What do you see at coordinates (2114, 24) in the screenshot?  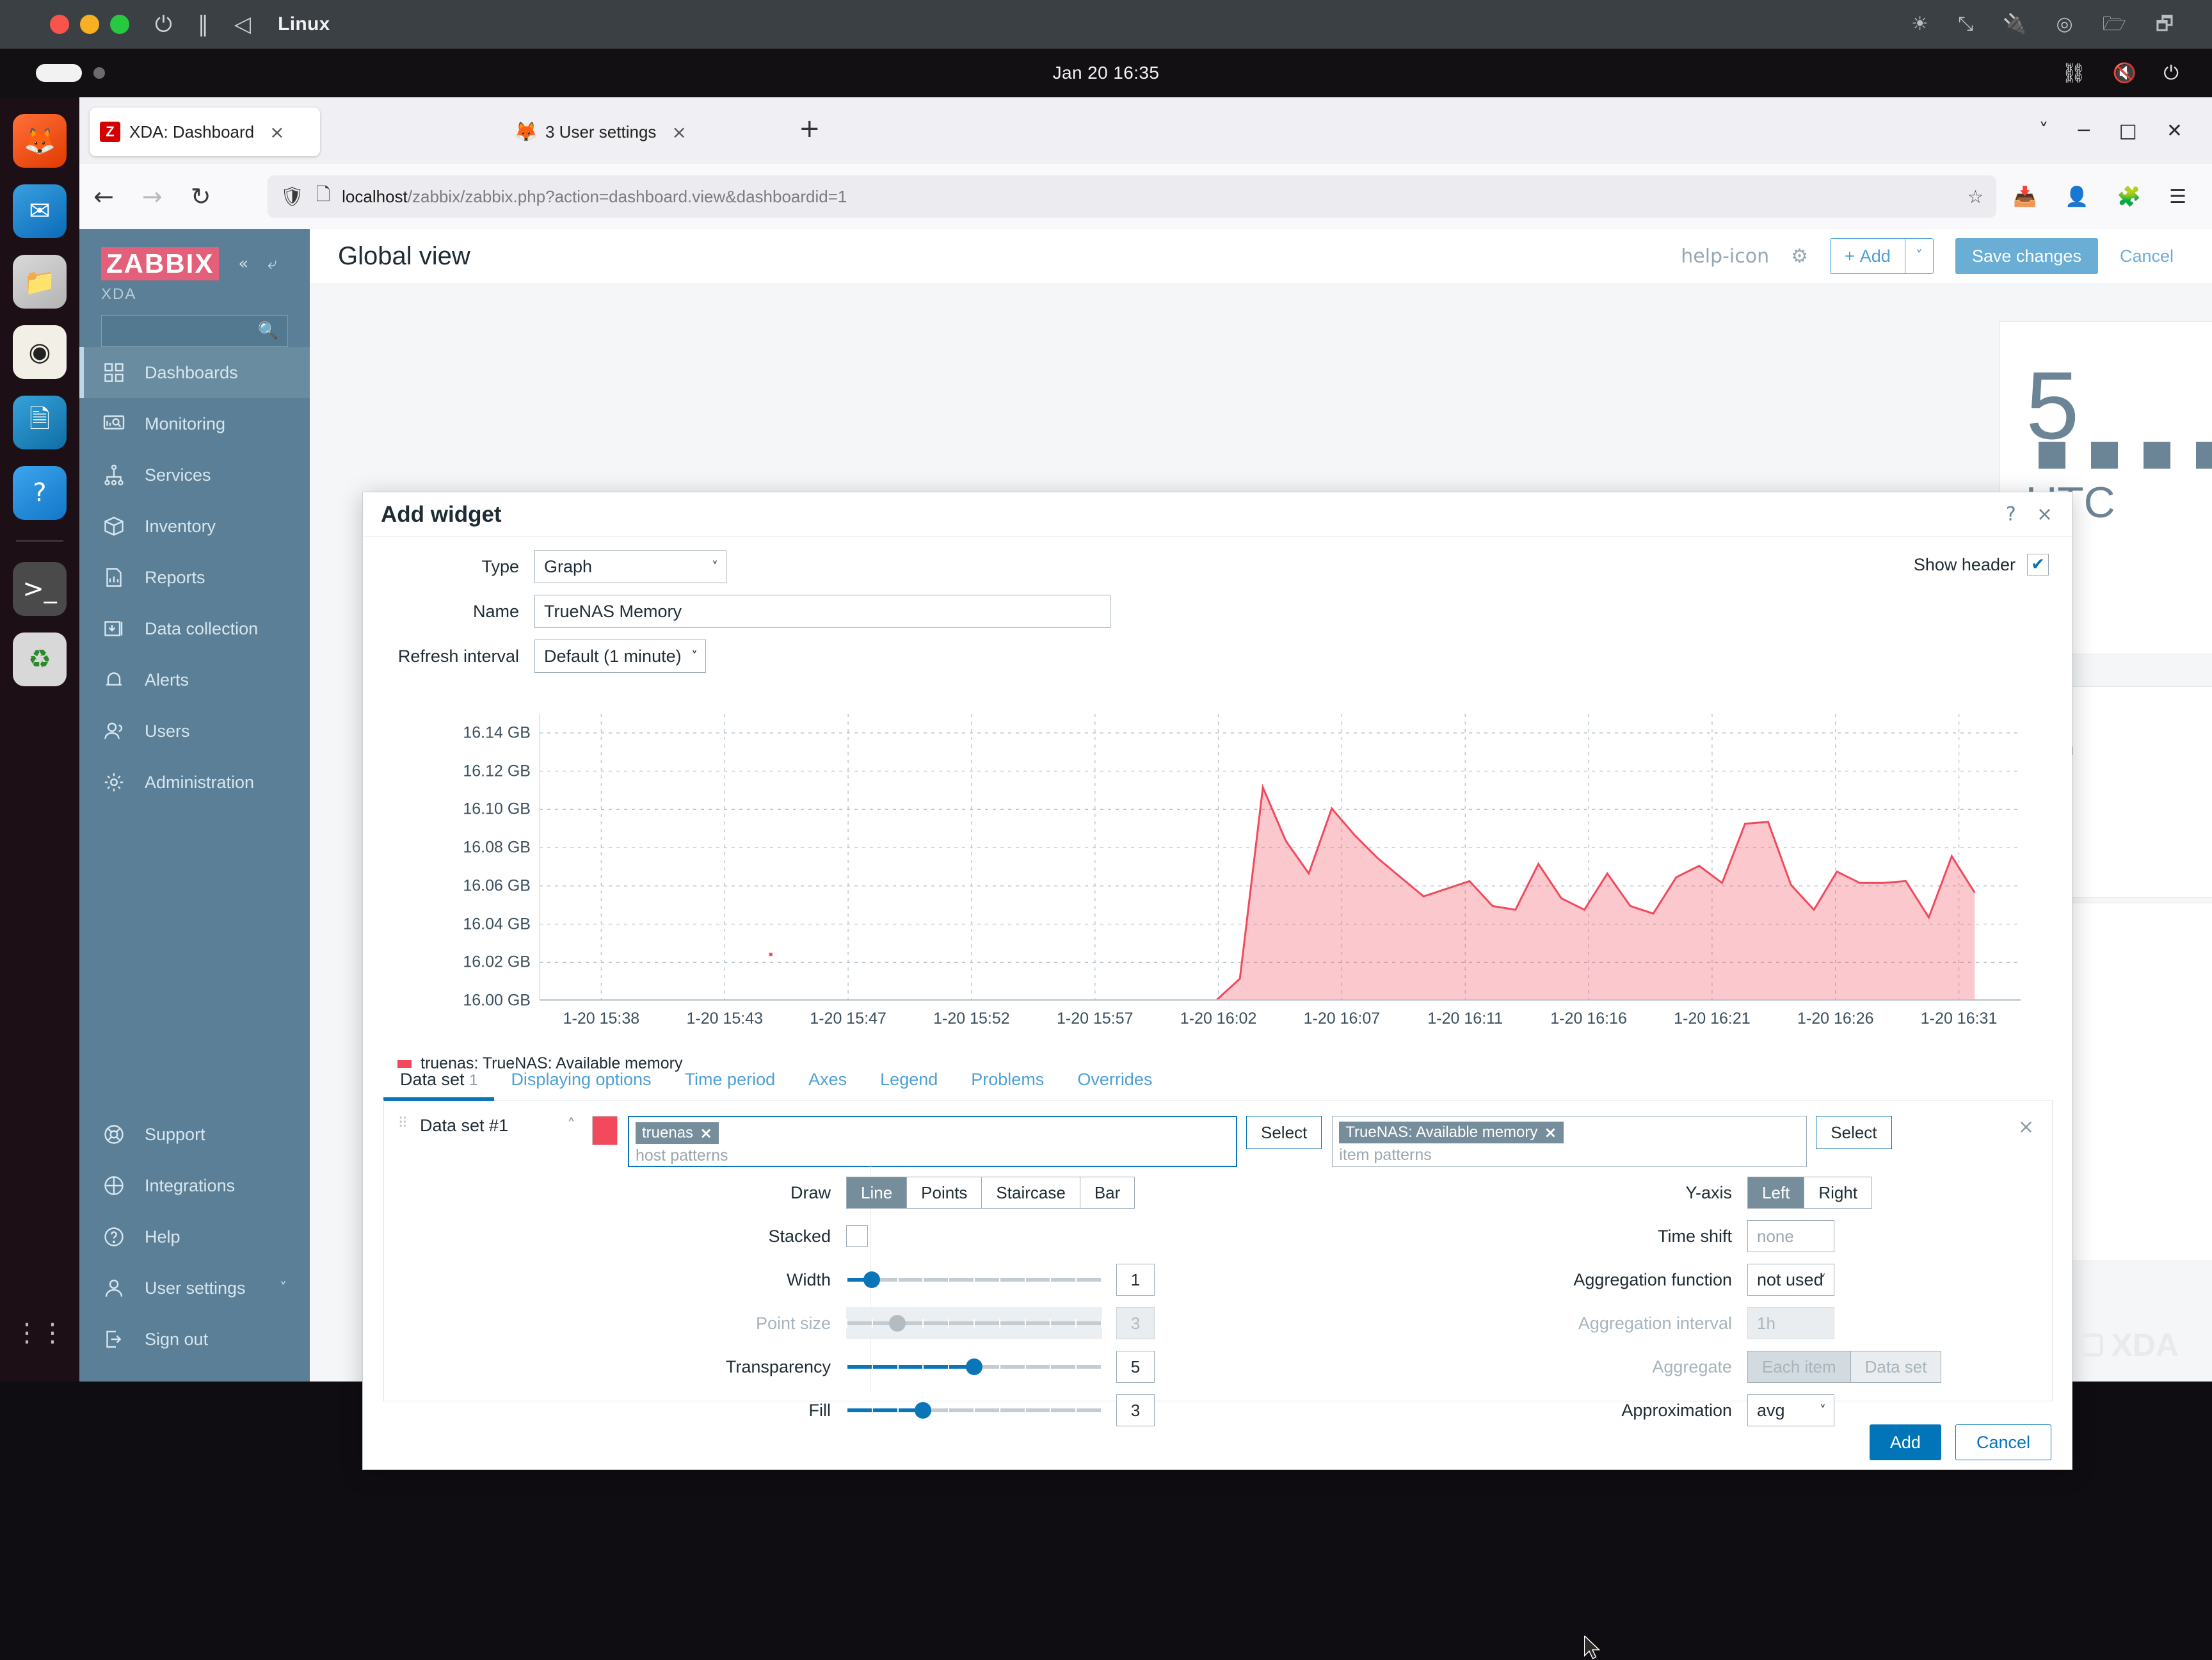 I see `shared-folder-icon: 🗁` at bounding box center [2114, 24].